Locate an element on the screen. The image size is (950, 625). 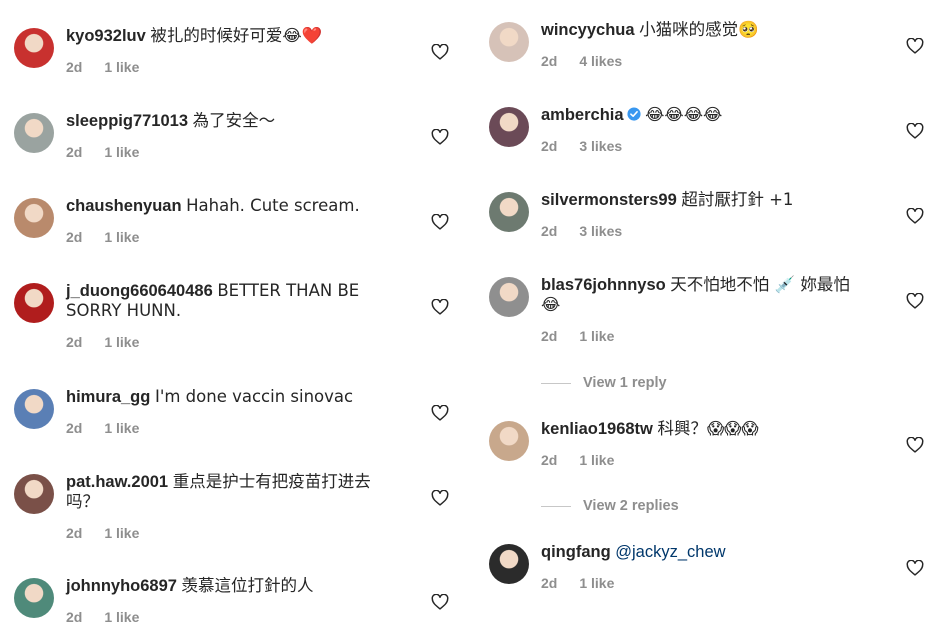
comment-line: amberchia 😂😂😂😂 is located at coordinates (721, 115).